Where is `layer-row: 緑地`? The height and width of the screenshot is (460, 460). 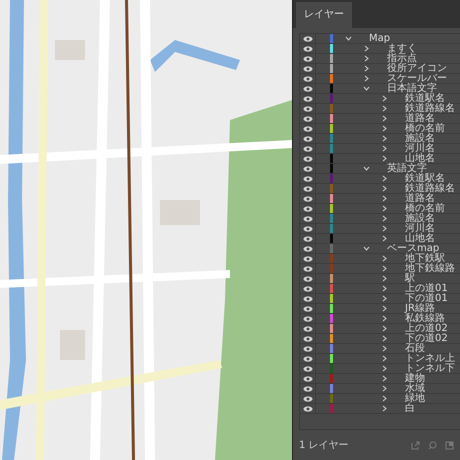
layer-row: 緑地 is located at coordinates (380, 399).